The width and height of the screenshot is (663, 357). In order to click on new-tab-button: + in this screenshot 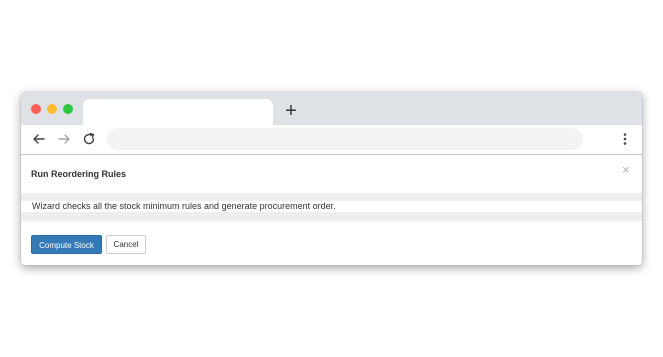, I will do `click(291, 111)`.